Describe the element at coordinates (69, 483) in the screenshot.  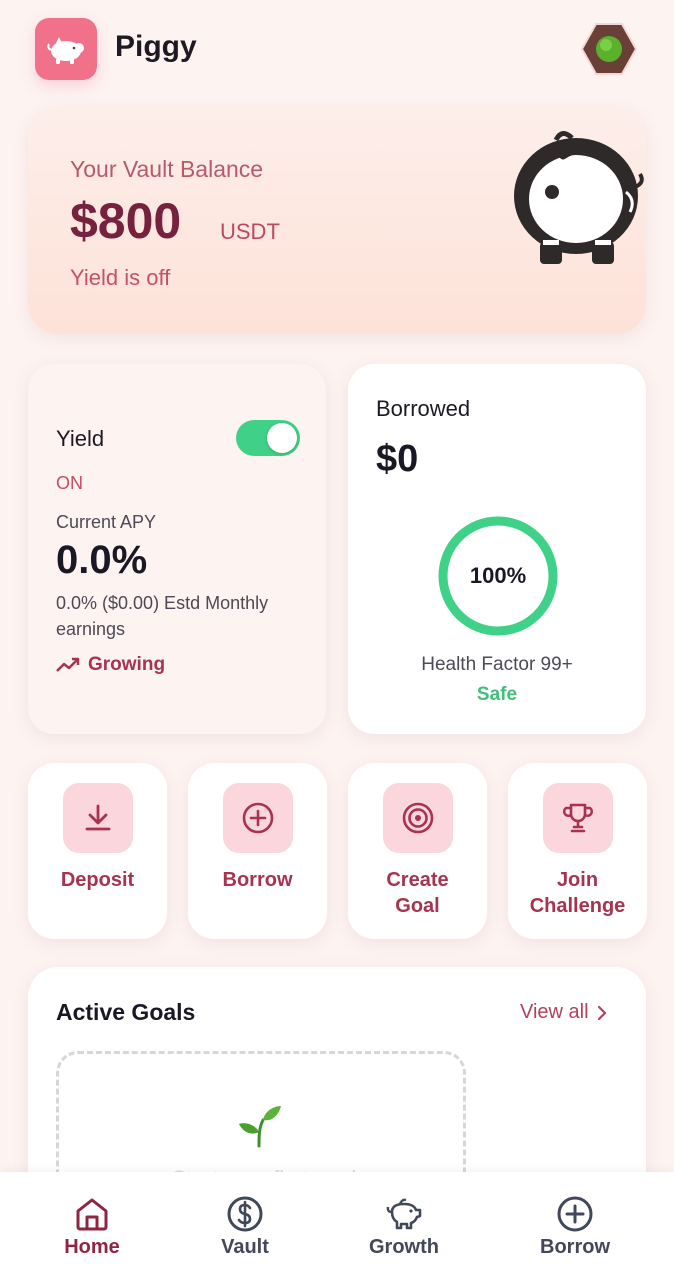
I see `yield-state: ON` at that location.